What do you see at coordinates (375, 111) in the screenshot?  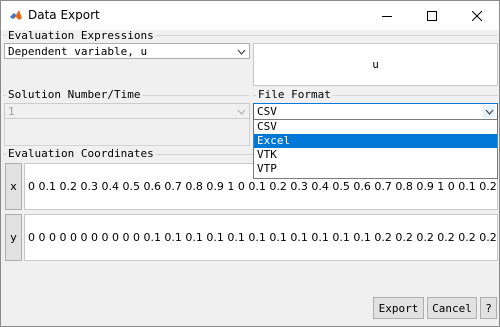 I see `file-format-select: CSV` at bounding box center [375, 111].